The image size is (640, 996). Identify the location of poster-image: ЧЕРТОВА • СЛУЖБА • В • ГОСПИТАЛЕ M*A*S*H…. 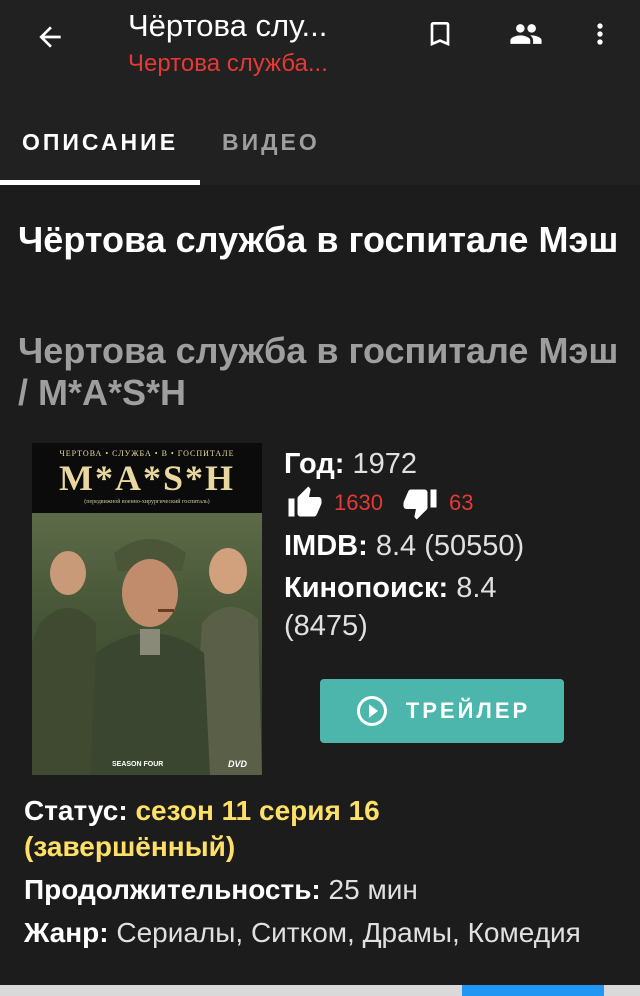
(147, 609).